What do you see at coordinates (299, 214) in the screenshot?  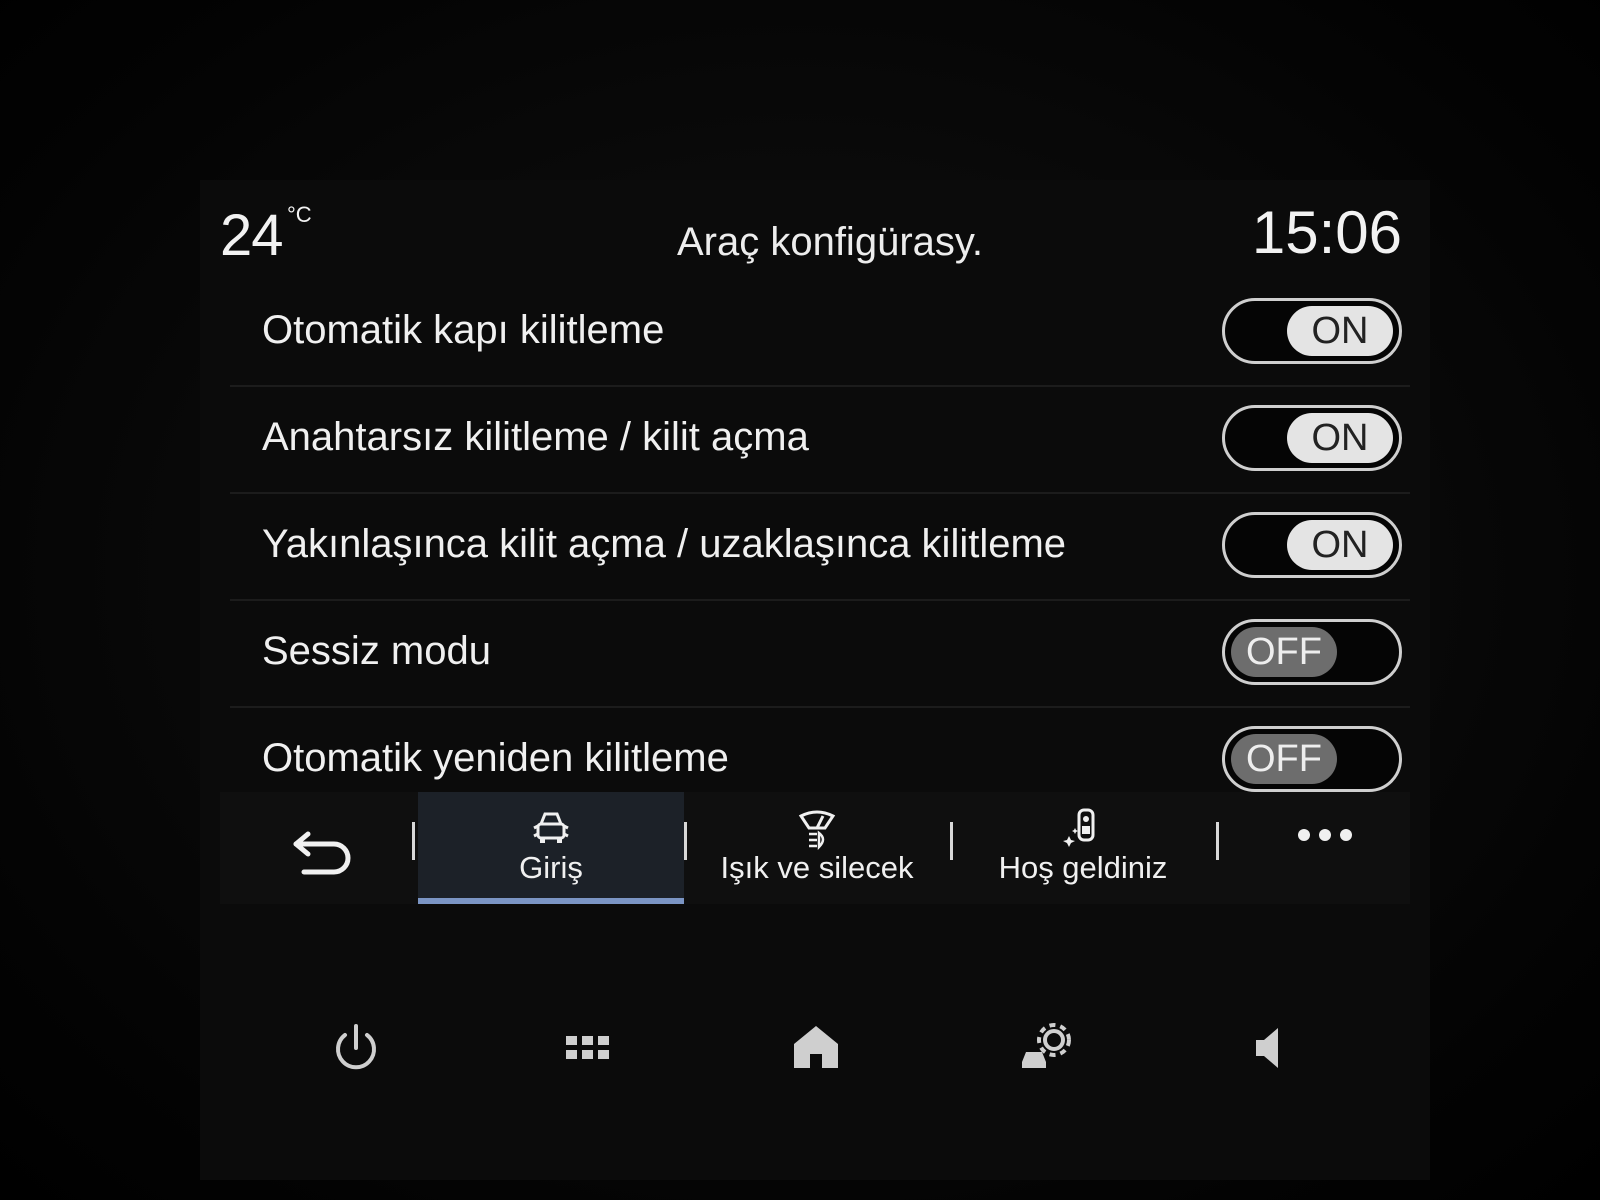 I see `temperature-unit: °C` at bounding box center [299, 214].